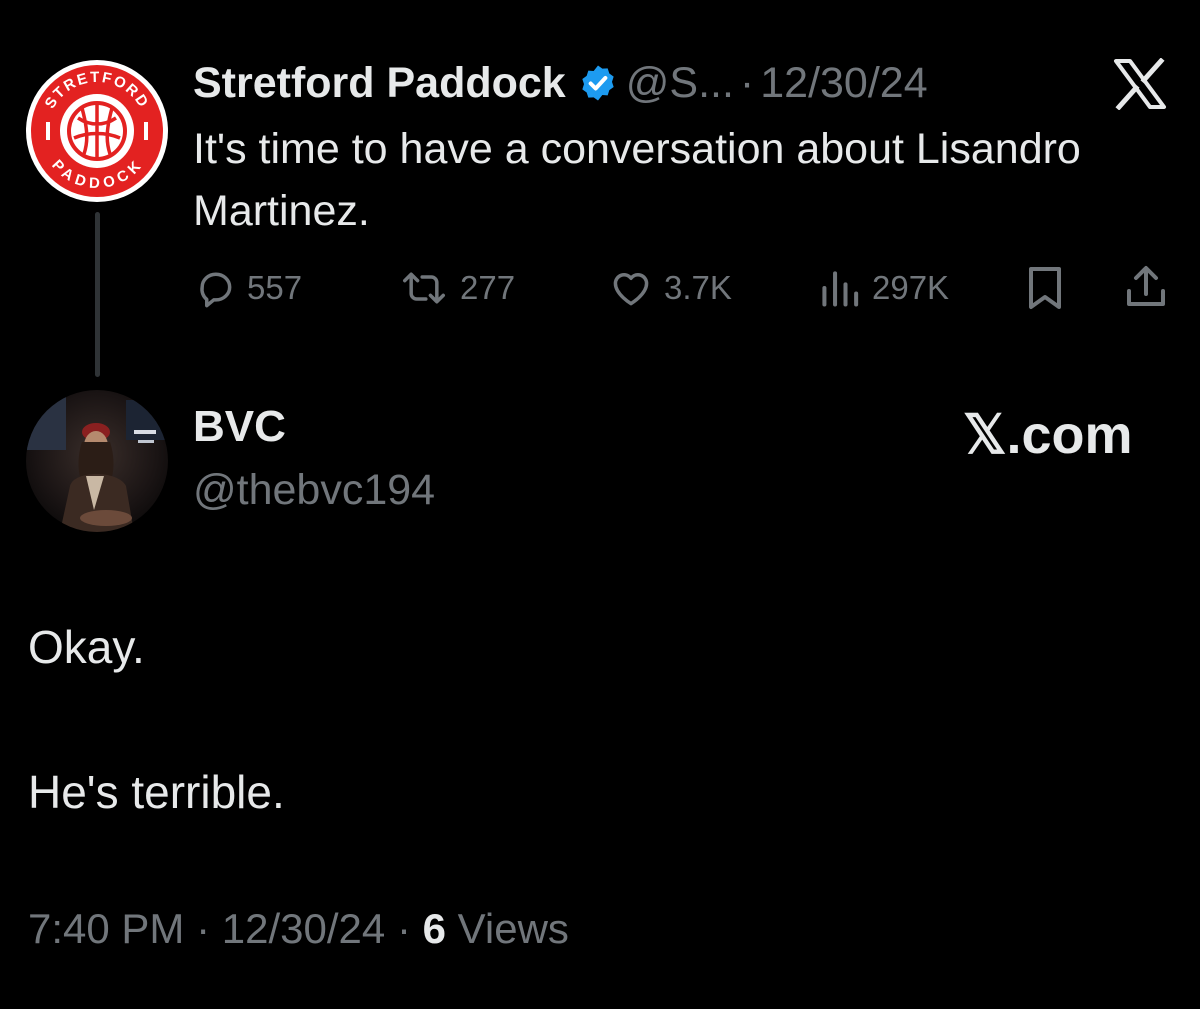  What do you see at coordinates (1048, 434) in the screenshot?
I see `x-com-watermark: 𝕏.com` at bounding box center [1048, 434].